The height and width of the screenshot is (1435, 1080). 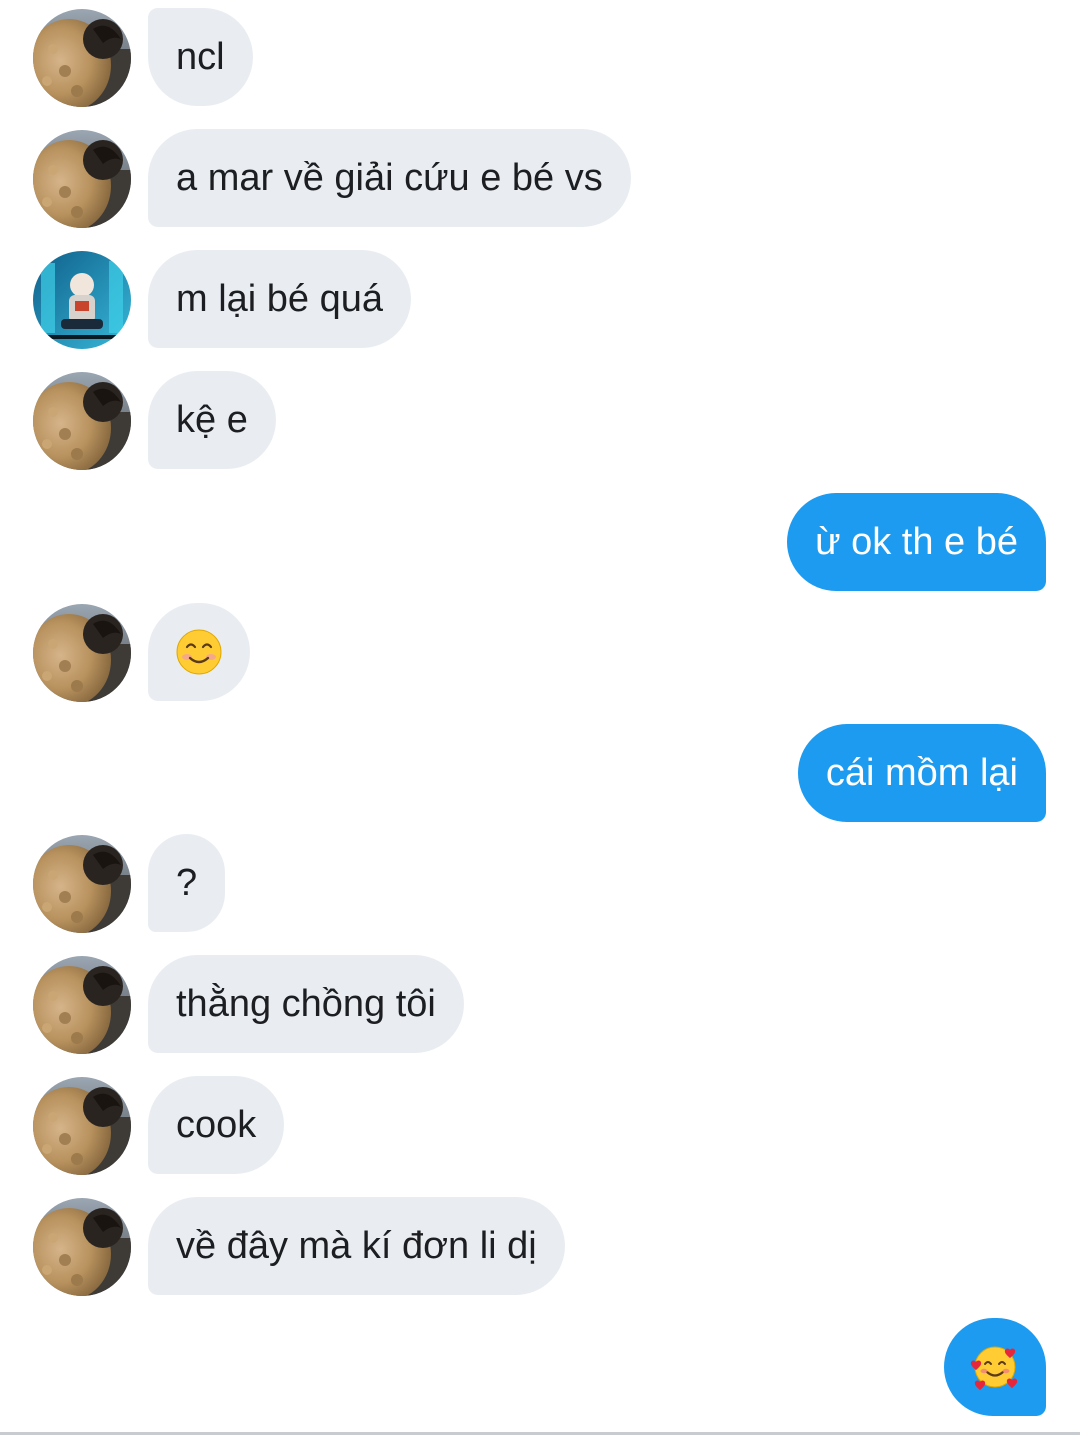 I want to click on outgoing-message-bubble: ừ ok th e bé, so click(x=916, y=542).